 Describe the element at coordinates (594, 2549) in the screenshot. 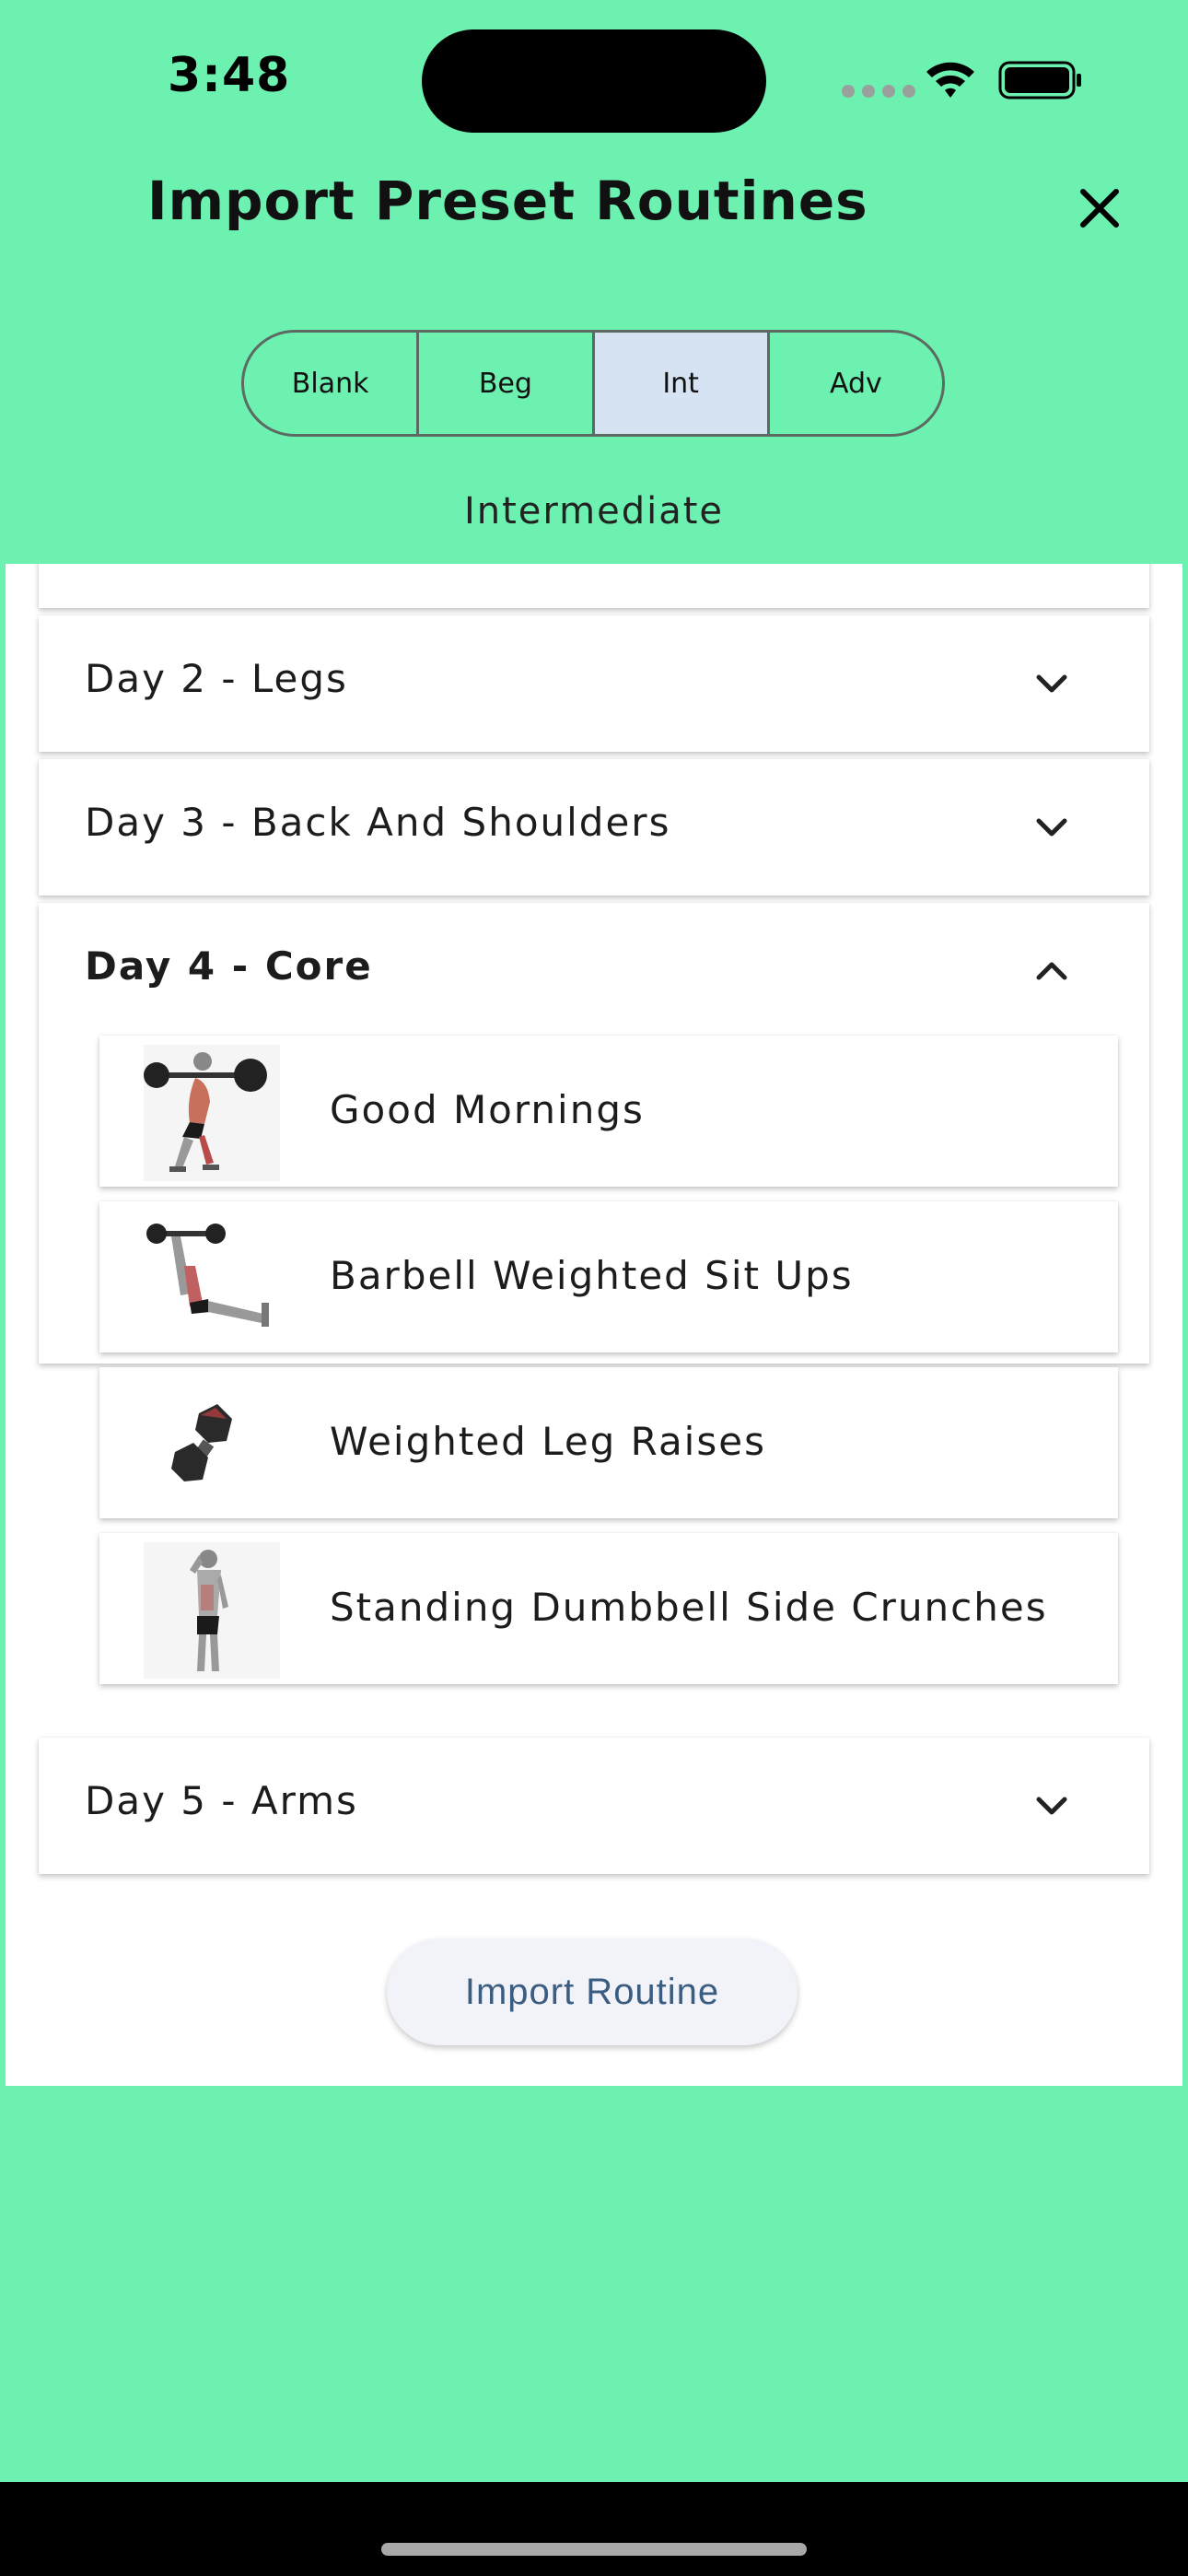

I see `home-indicator` at that location.